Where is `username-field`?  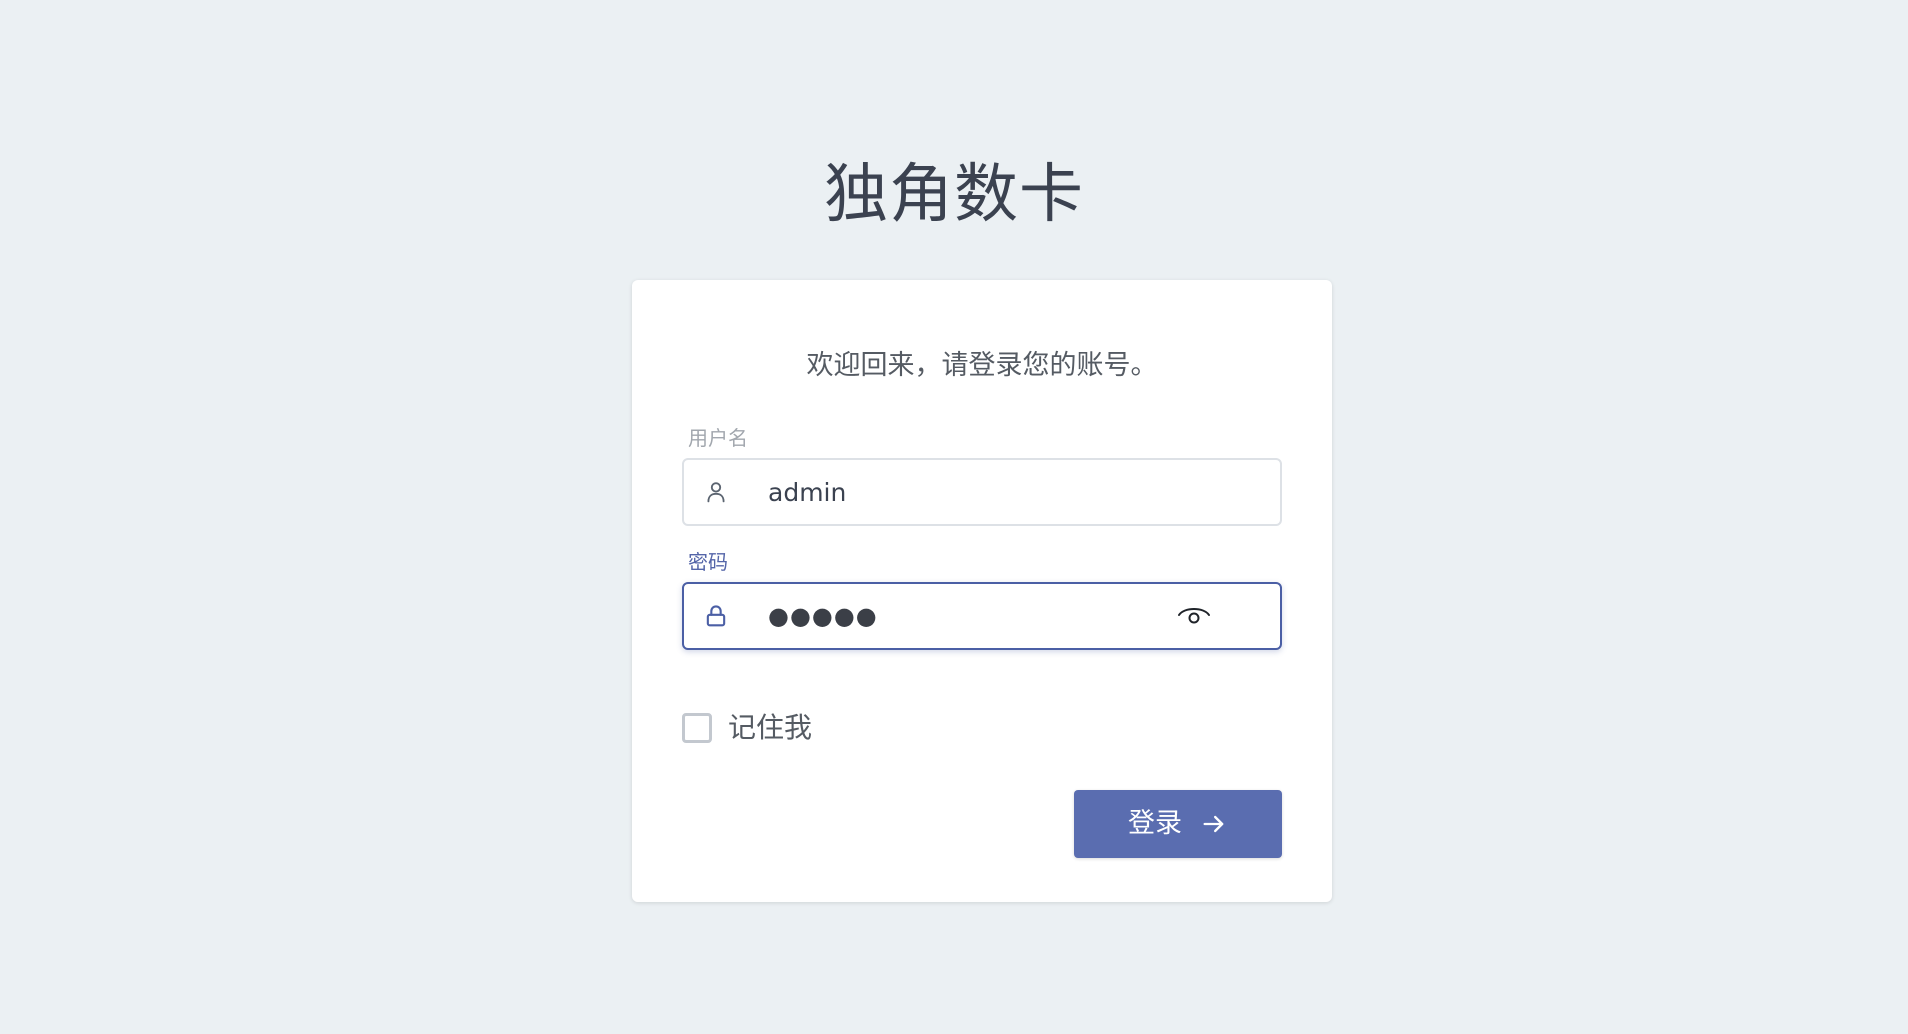
username-field is located at coordinates (982, 492).